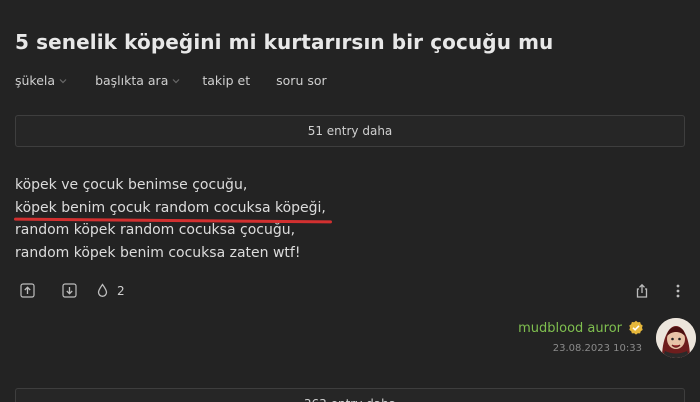  What do you see at coordinates (27, 290) in the screenshot?
I see `upvote-icon` at bounding box center [27, 290].